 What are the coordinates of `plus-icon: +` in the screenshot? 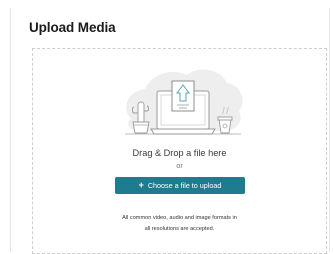 It's located at (141, 185).